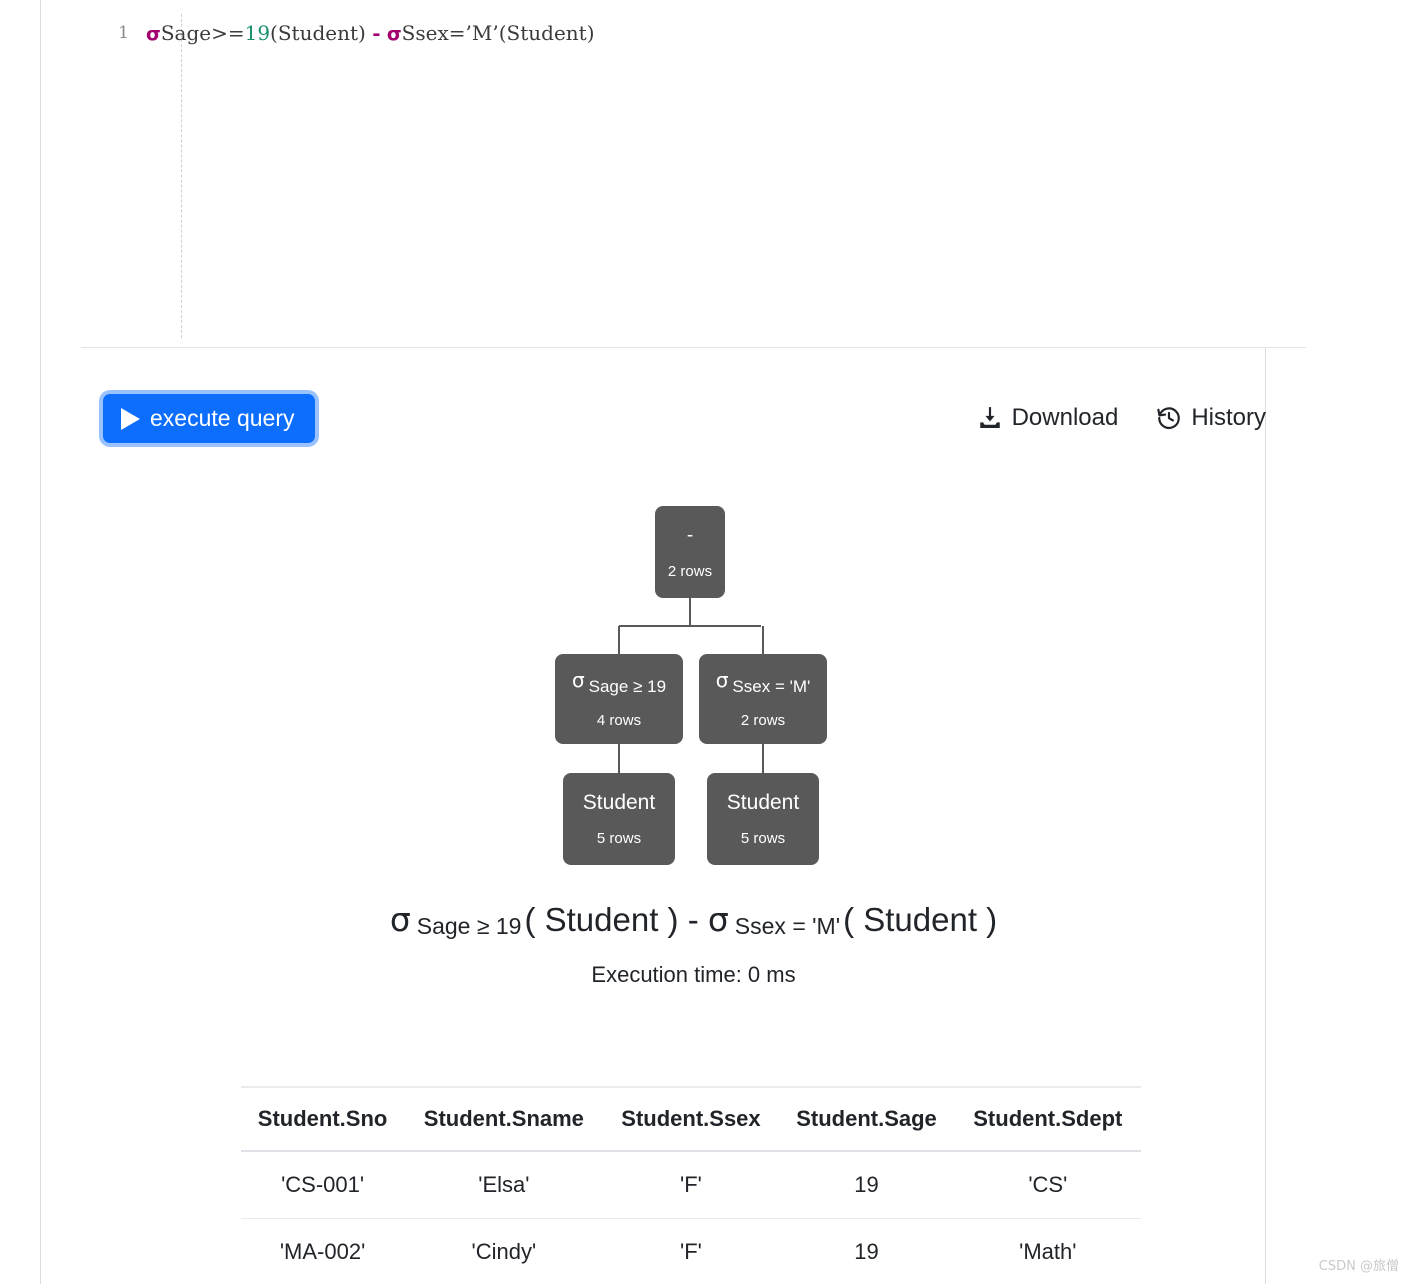 The height and width of the screenshot is (1285, 1411). I want to click on formula-sigma-2: σ, so click(718, 919).